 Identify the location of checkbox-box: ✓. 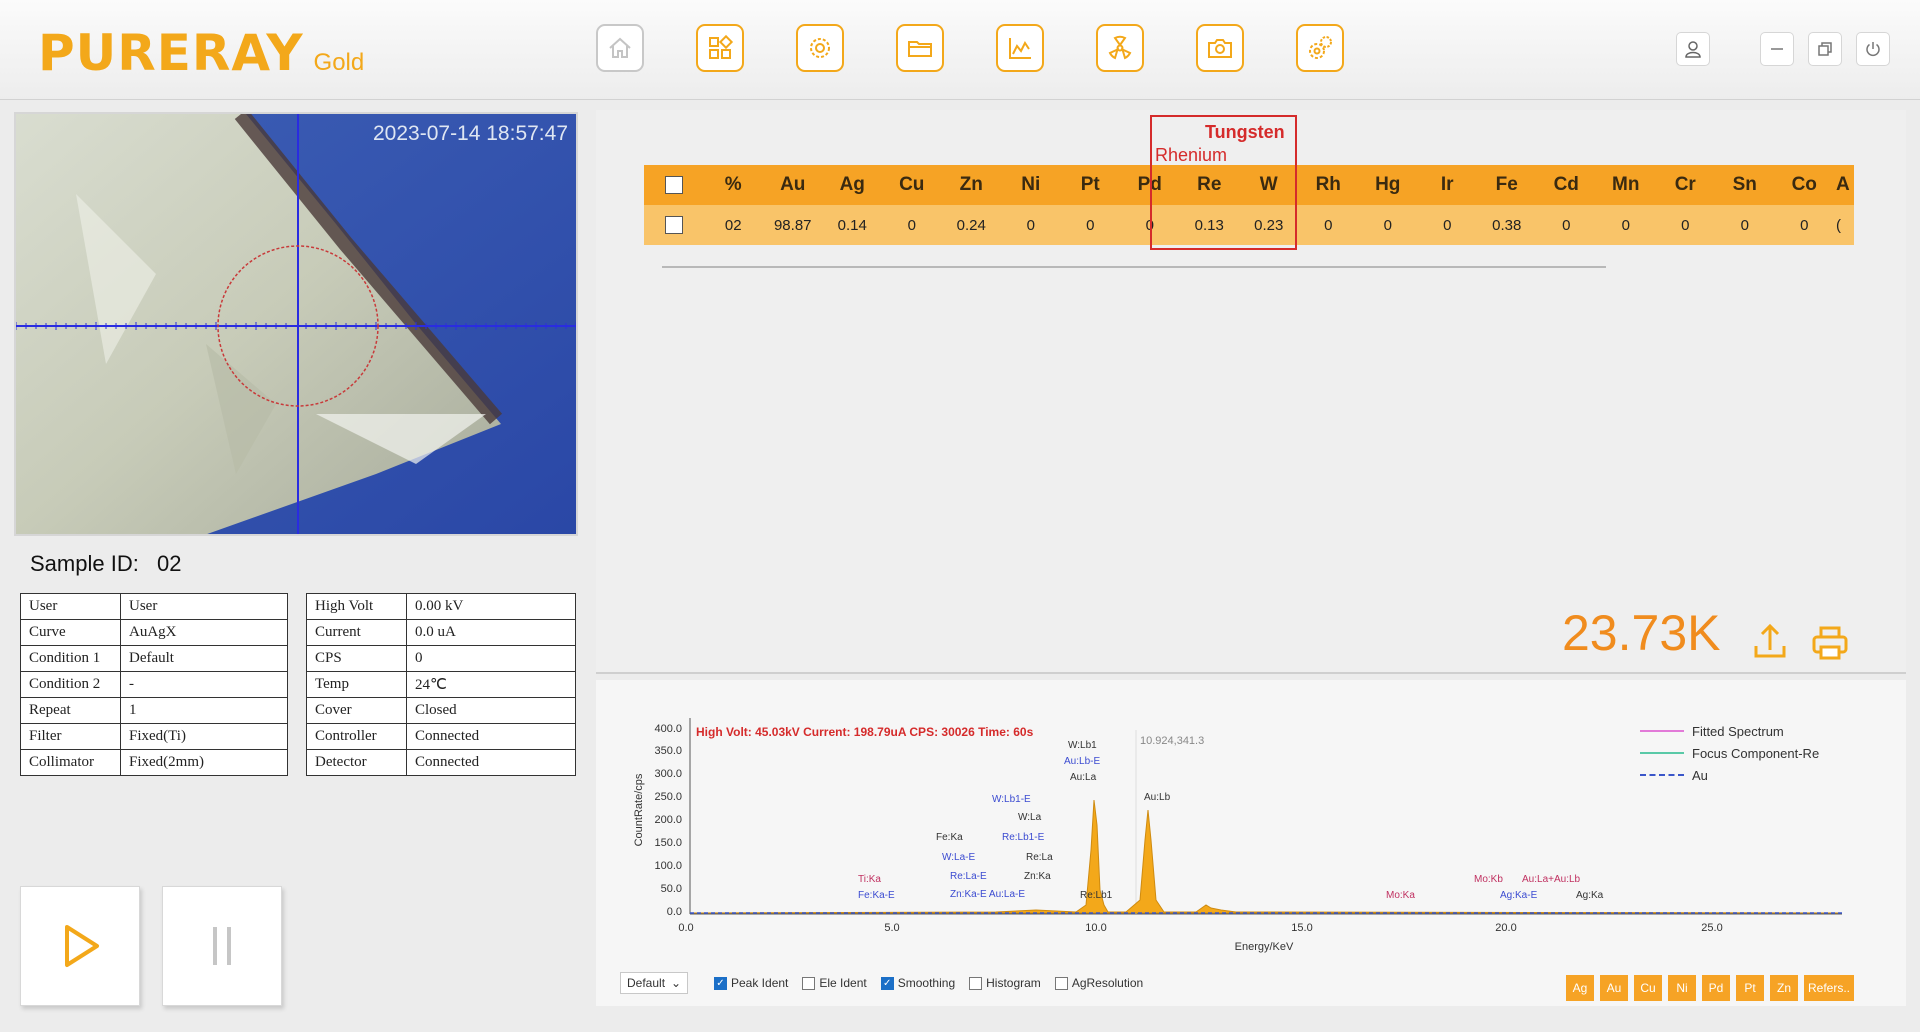
(720, 983).